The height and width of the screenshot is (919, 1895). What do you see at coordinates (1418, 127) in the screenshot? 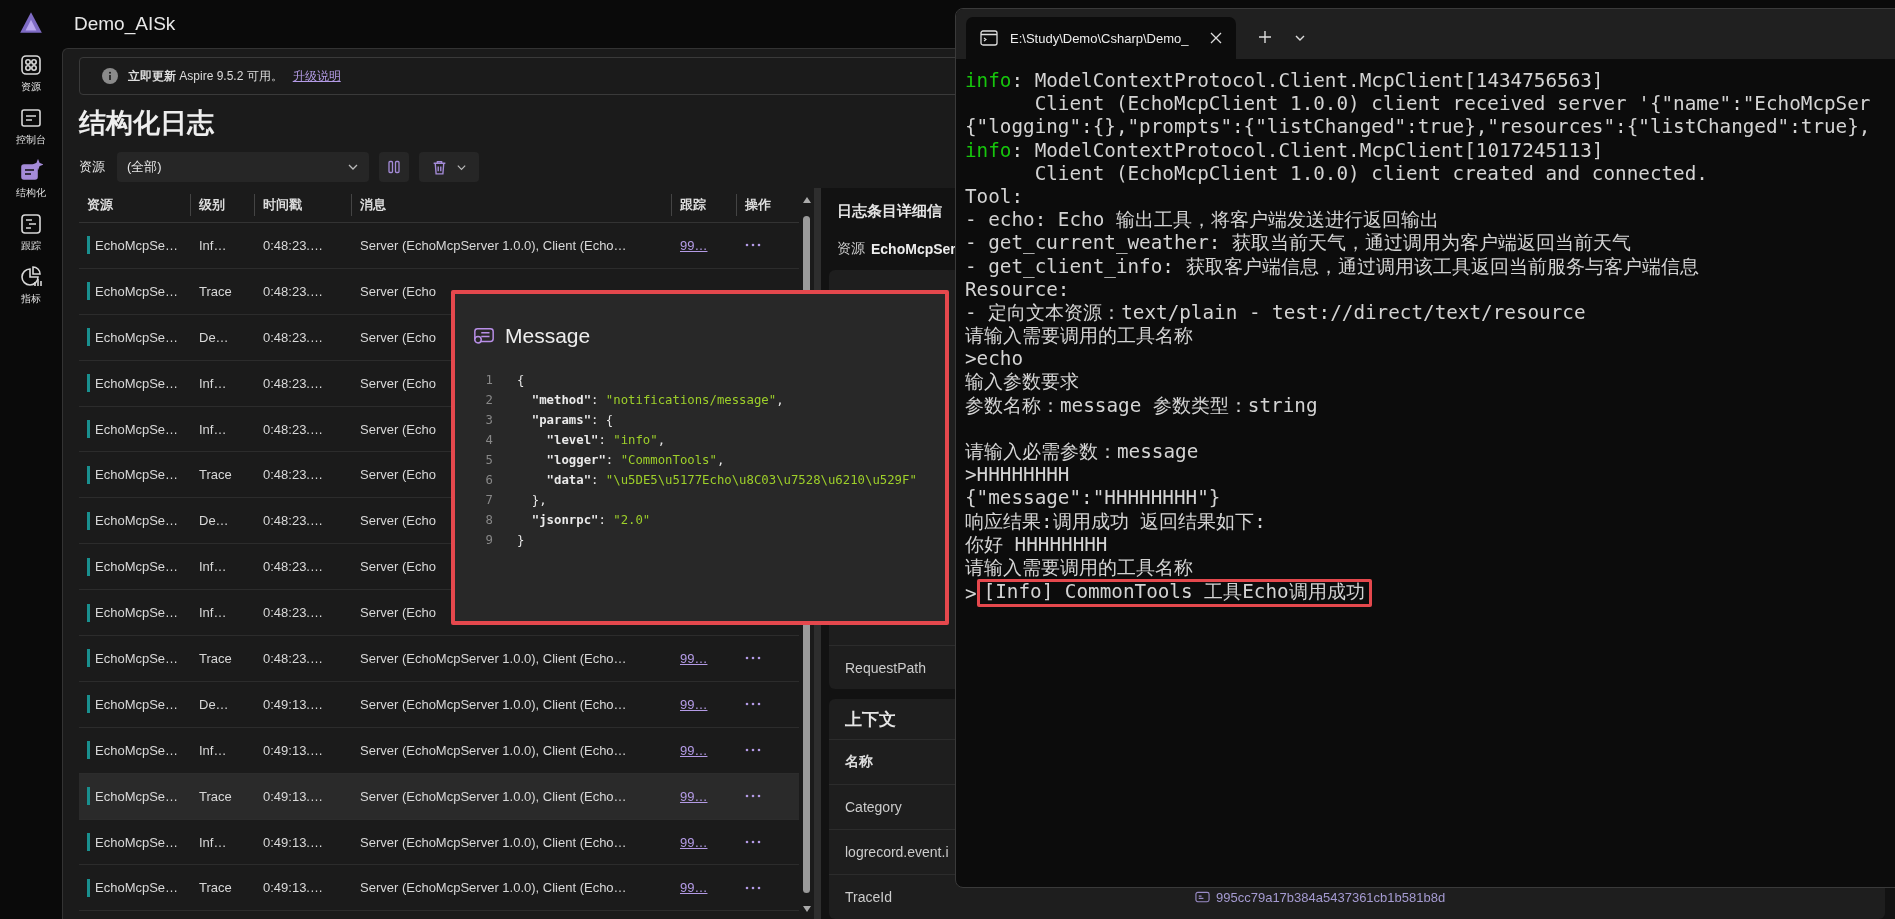
I see `terminal-line: {"logging":{},"prompts":{"listChanged":true},"resources":{"listChanged":true},` at bounding box center [1418, 127].